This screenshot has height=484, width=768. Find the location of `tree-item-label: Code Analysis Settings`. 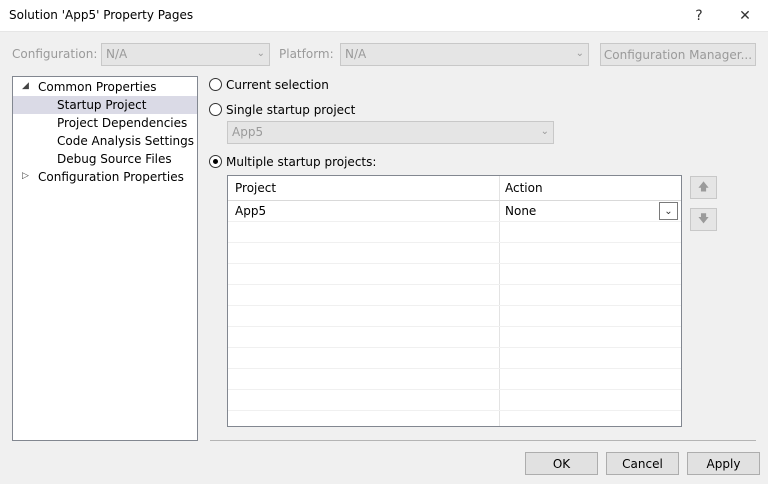

tree-item-label: Code Analysis Settings is located at coordinates (126, 141).